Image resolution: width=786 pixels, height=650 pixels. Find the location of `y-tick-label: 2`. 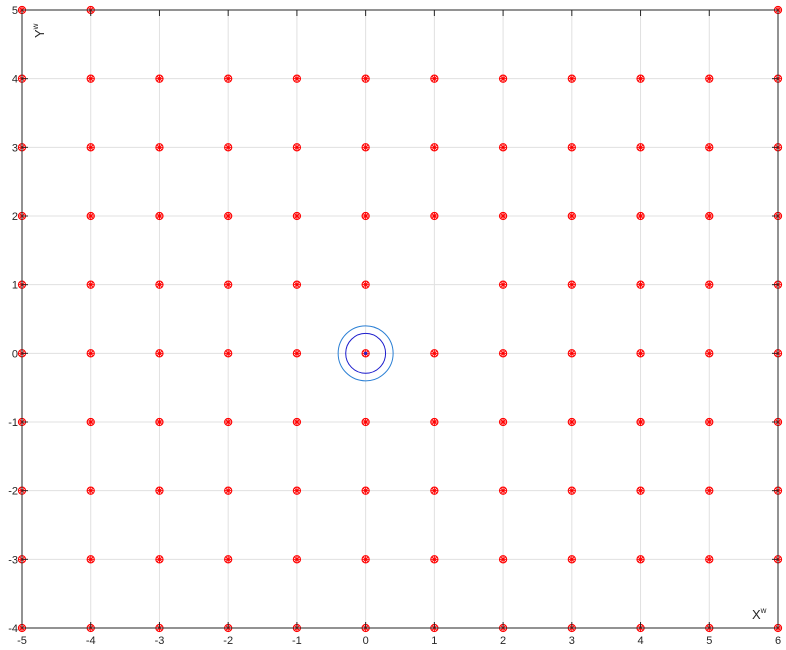

y-tick-label: 2 is located at coordinates (15, 217).